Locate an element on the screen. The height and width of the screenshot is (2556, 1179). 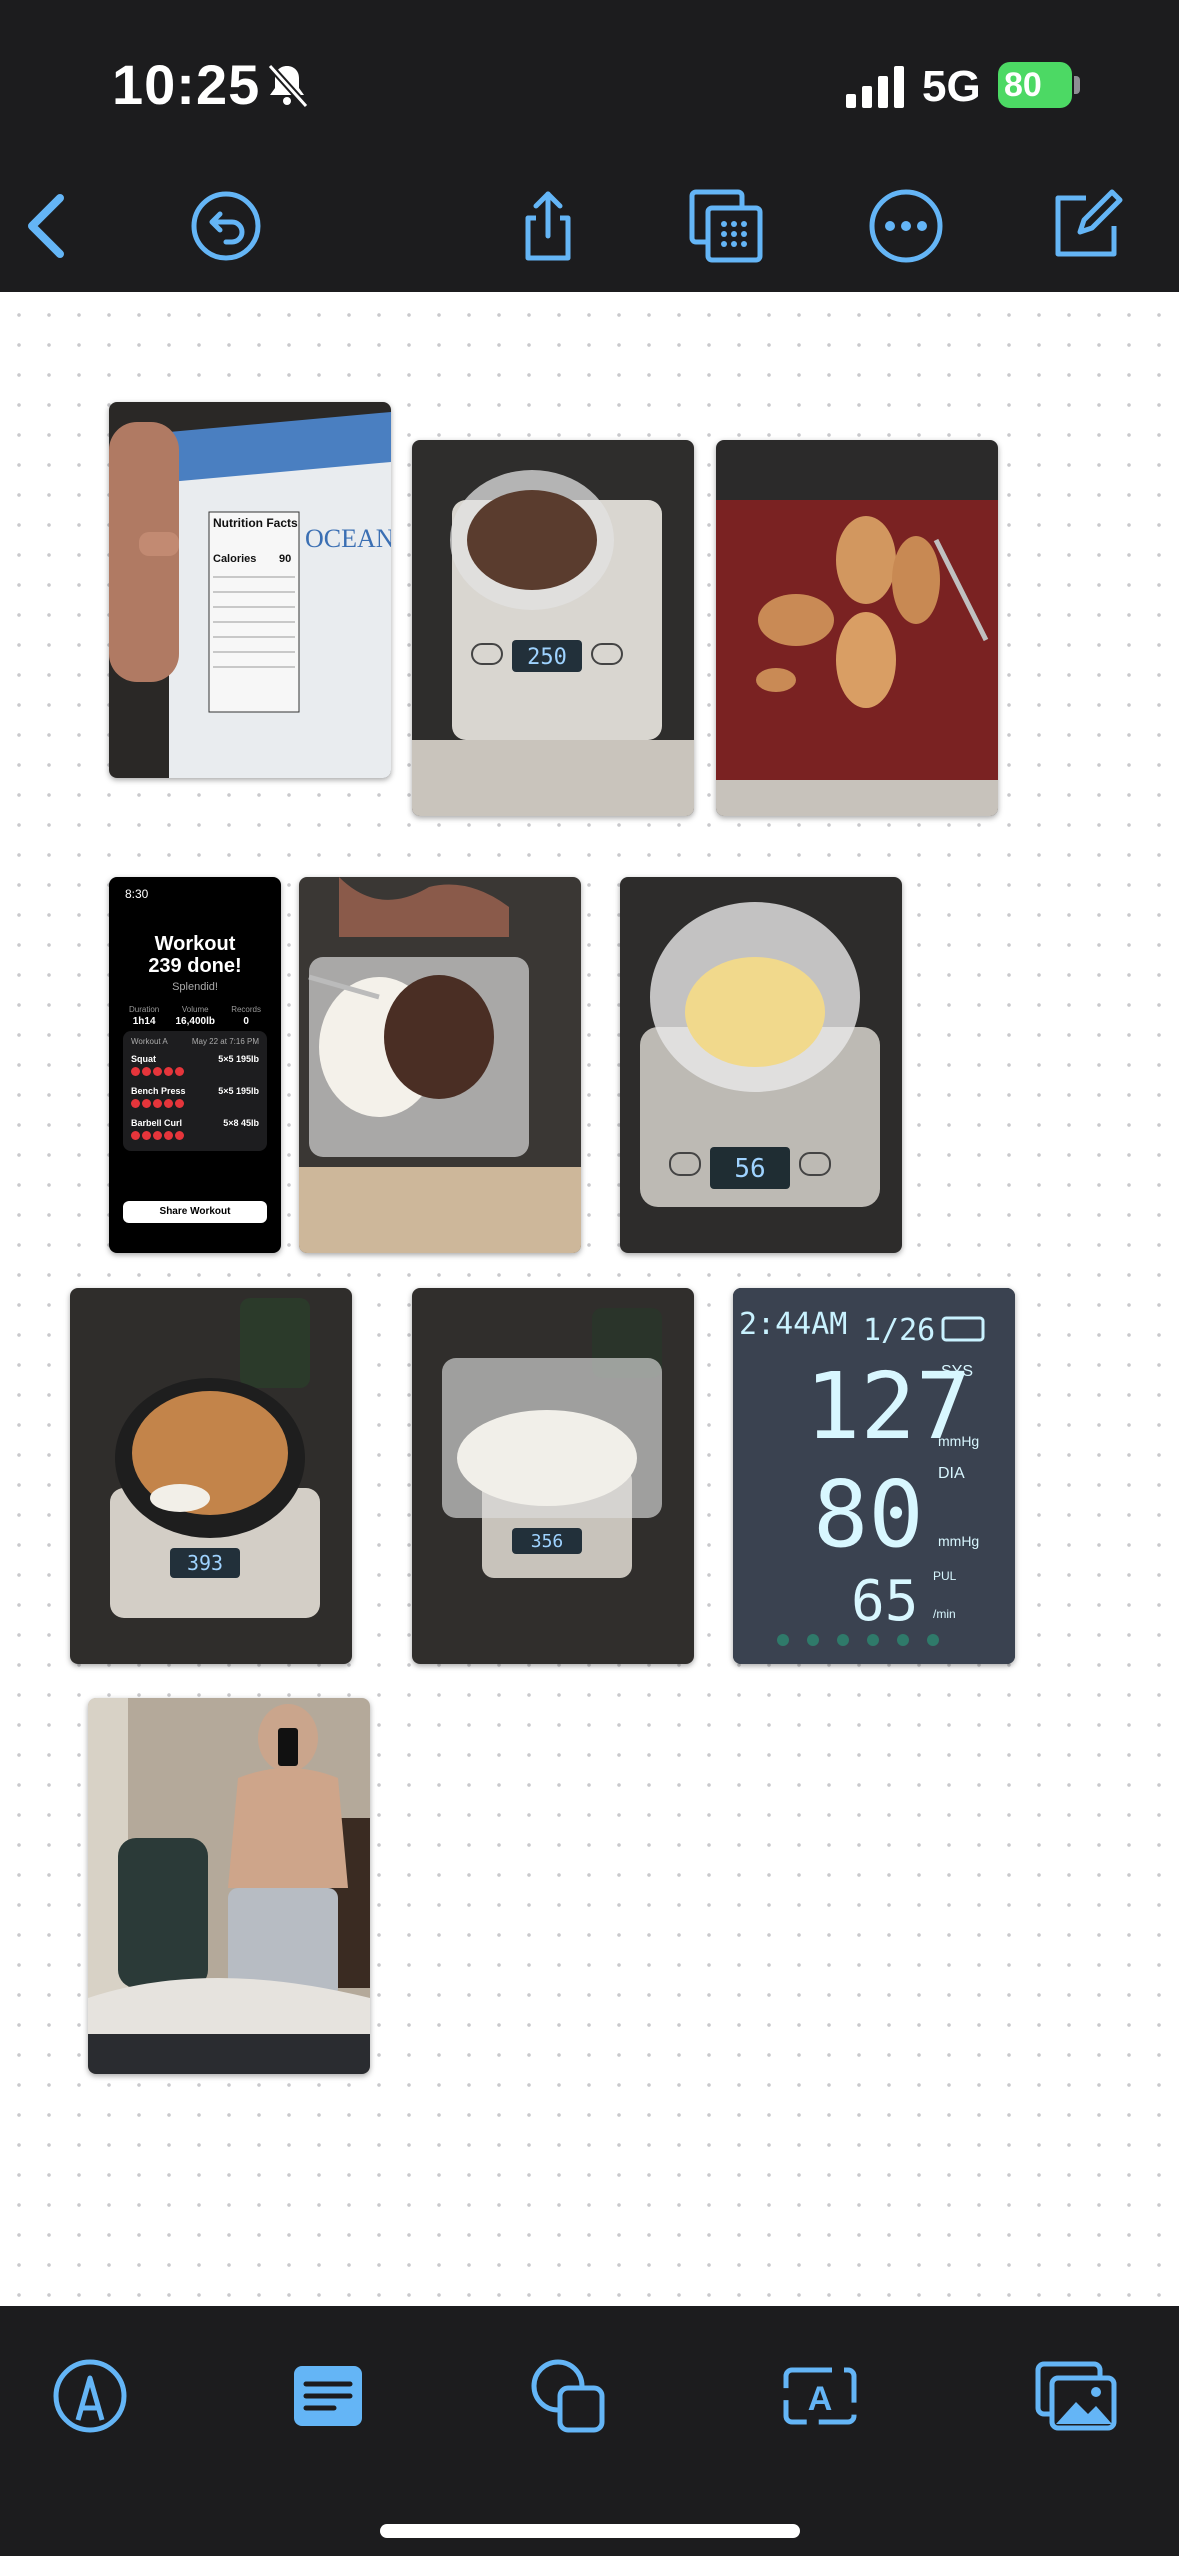
svg-text: /min is located at coordinates (944, 1614).